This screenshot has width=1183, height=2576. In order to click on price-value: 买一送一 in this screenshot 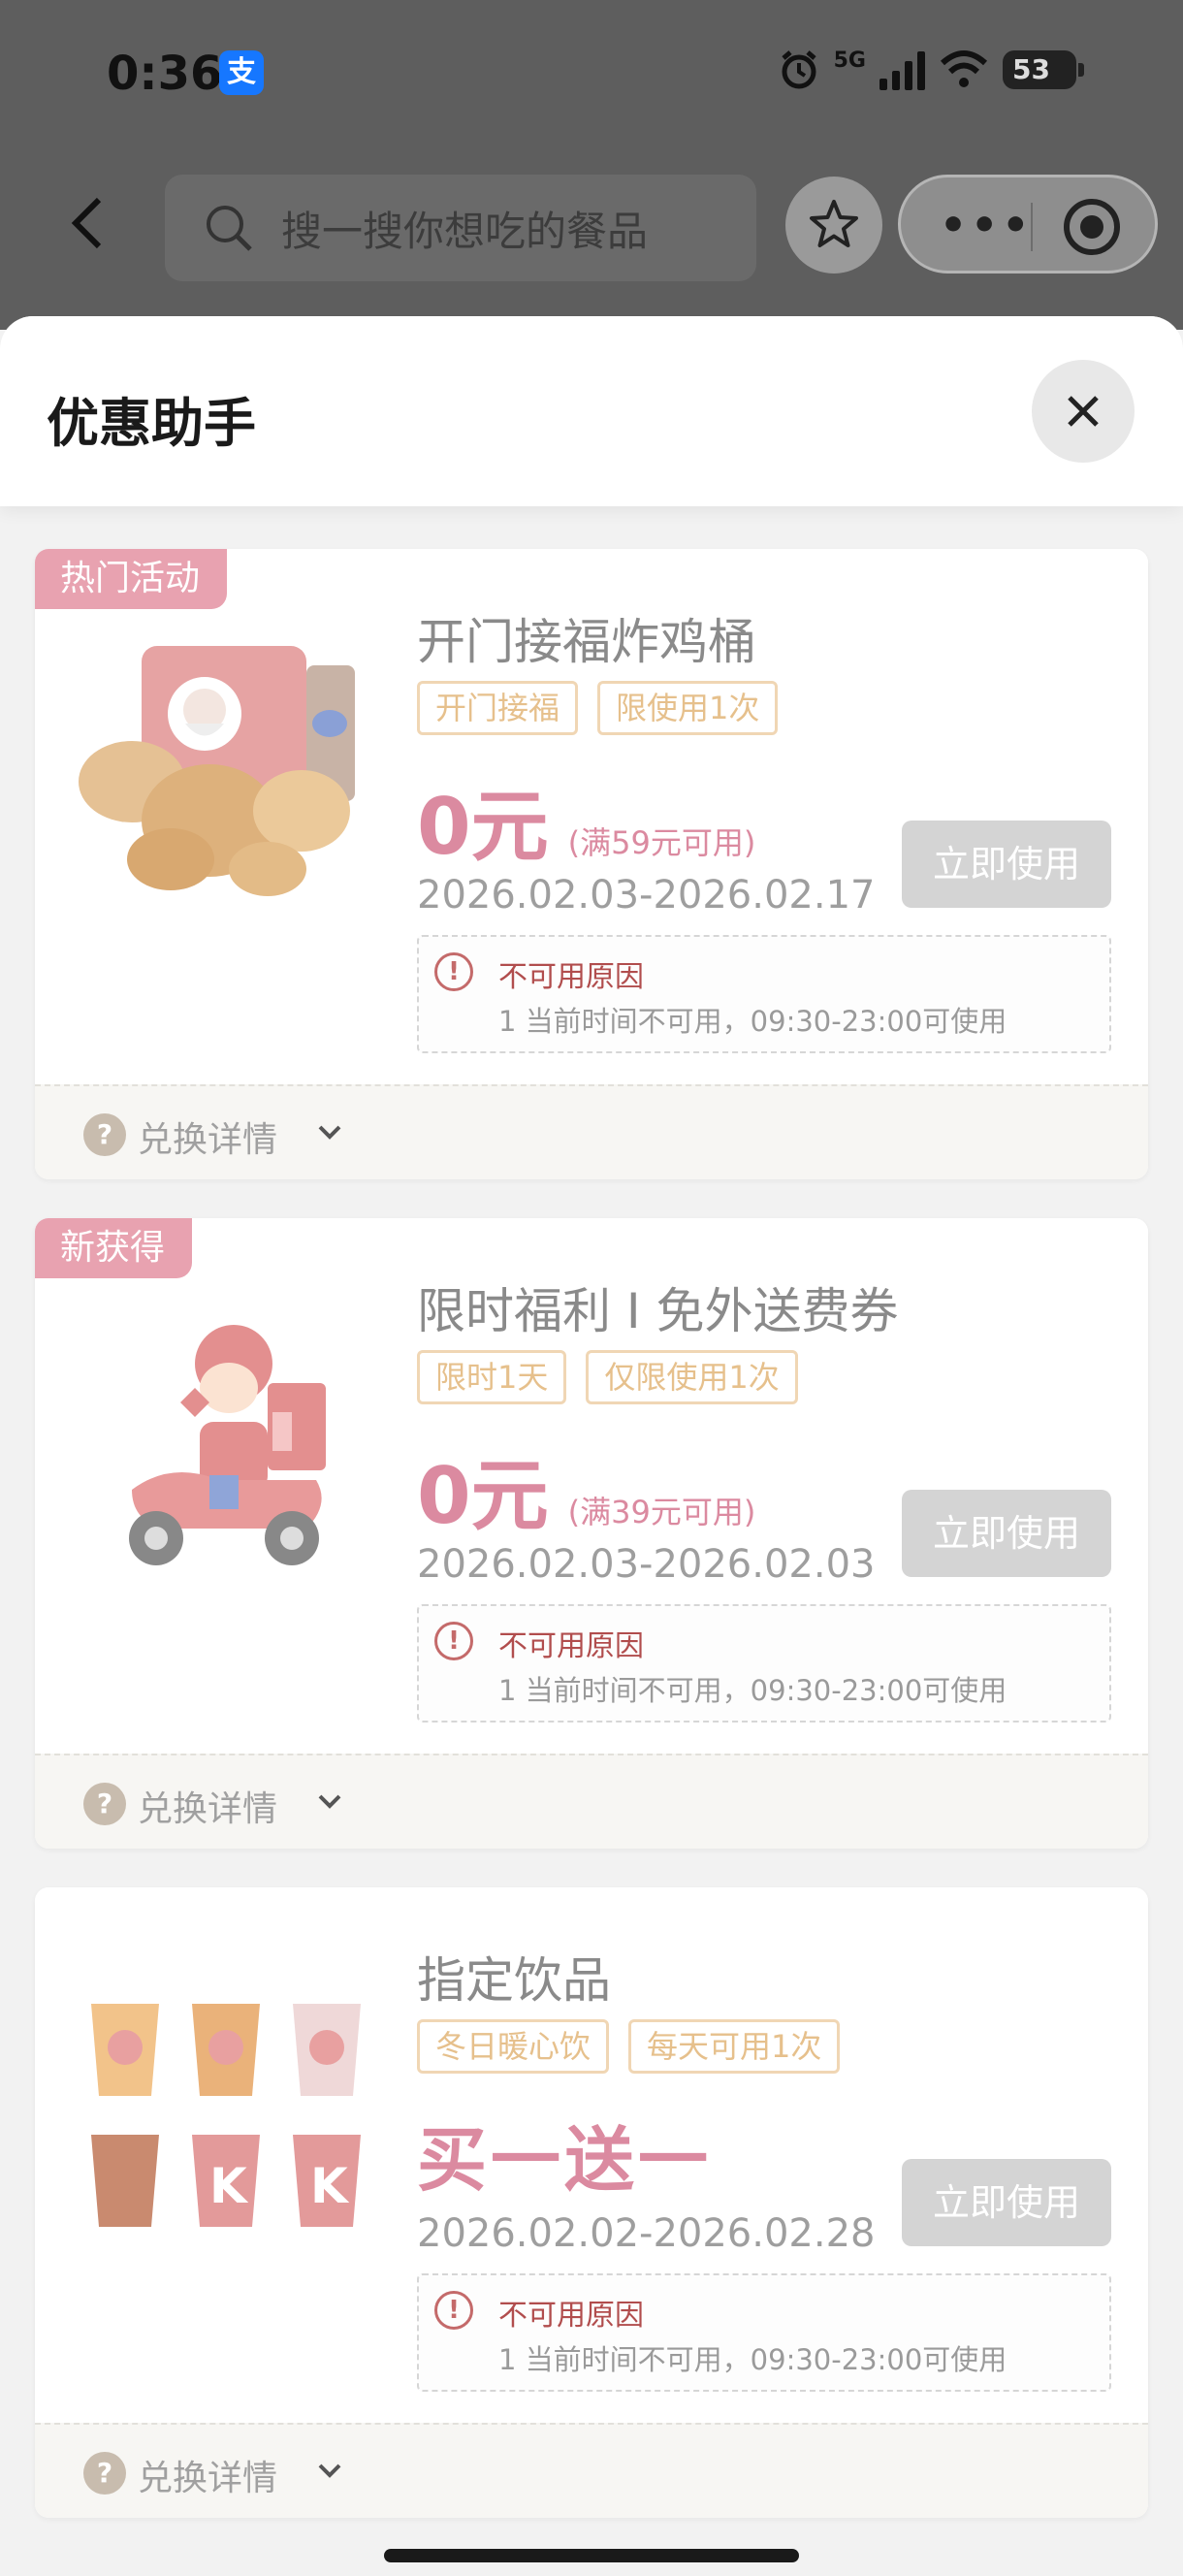, I will do `click(565, 2160)`.